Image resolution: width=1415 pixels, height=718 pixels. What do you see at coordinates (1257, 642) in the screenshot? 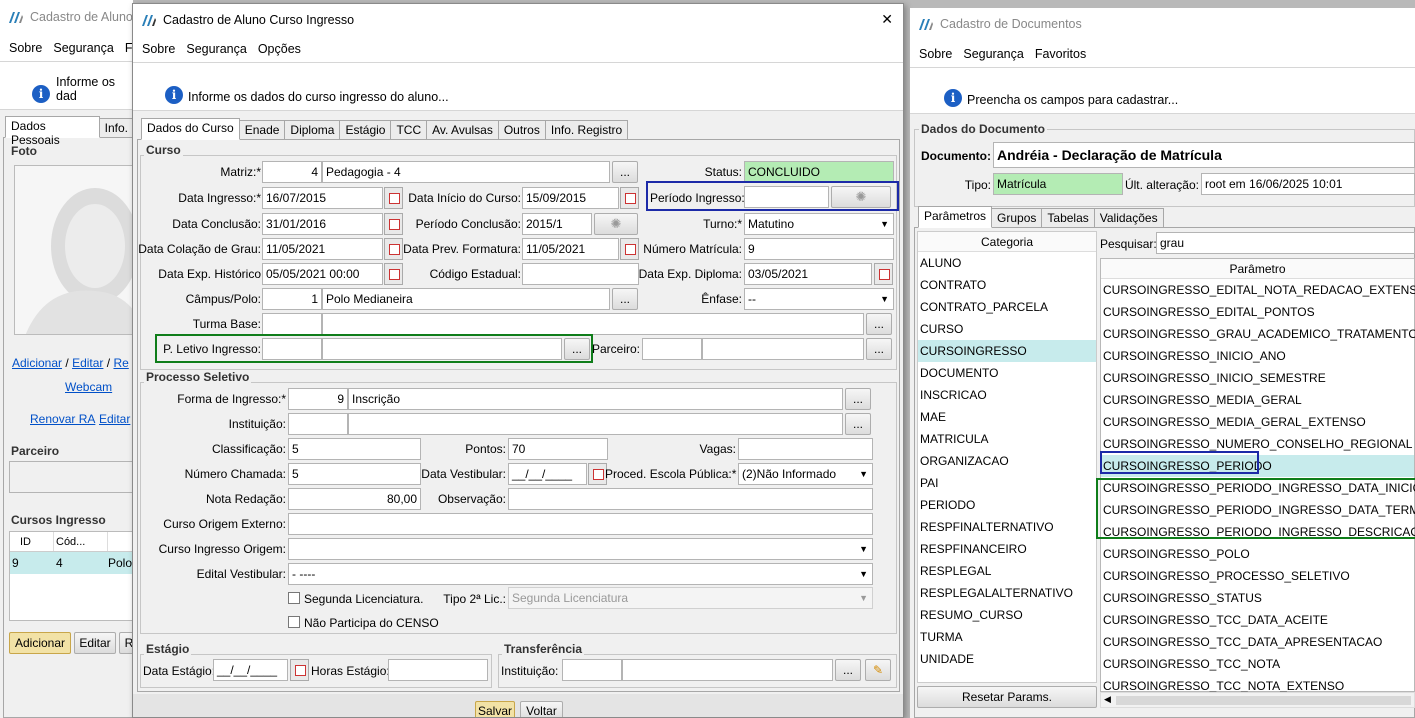
I see `parametro-item: CURSOINGRESSO_TCC_DATA_APRESENTACAO` at bounding box center [1257, 642].